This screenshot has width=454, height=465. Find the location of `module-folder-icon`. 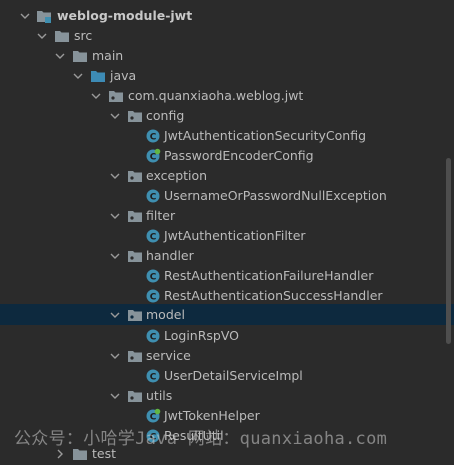

module-folder-icon is located at coordinates (44, 16).